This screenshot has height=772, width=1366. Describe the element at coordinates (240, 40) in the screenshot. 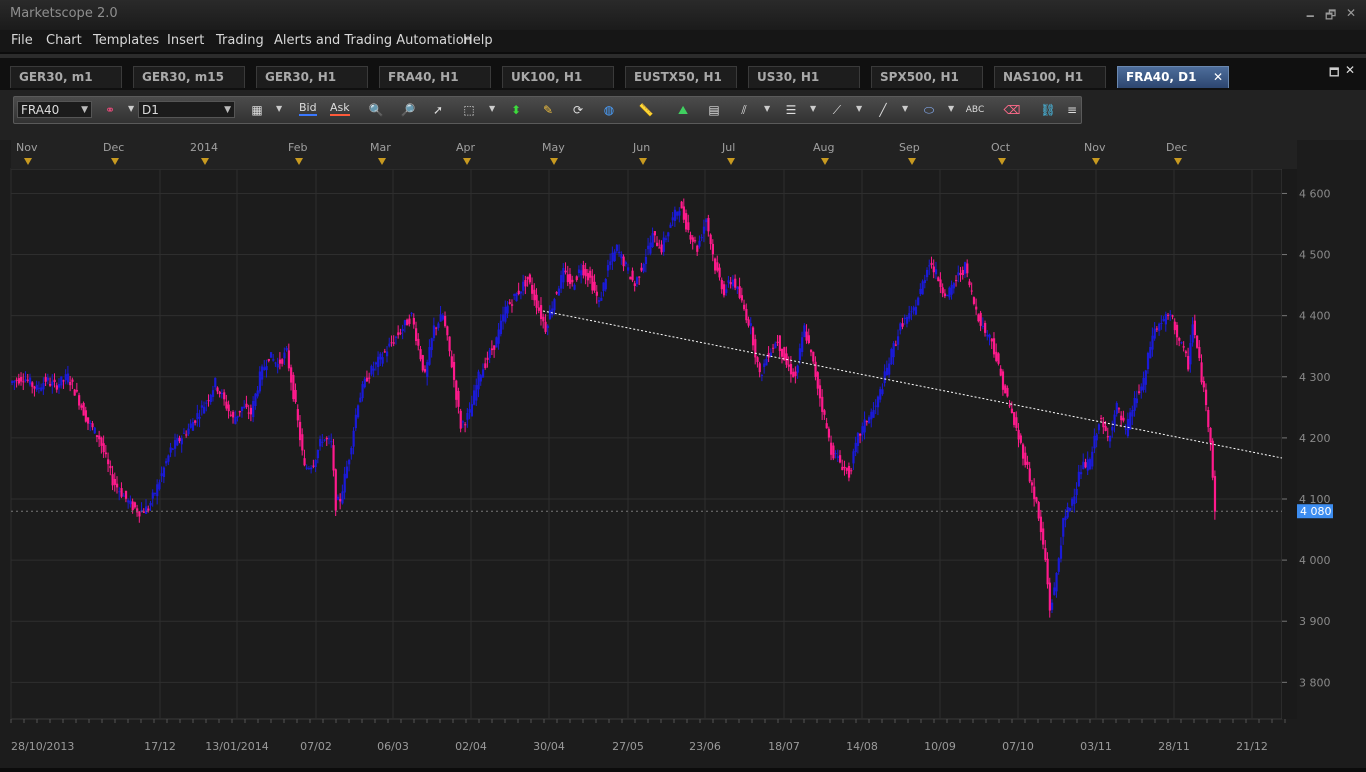

I see `menu-trading: Trading` at that location.